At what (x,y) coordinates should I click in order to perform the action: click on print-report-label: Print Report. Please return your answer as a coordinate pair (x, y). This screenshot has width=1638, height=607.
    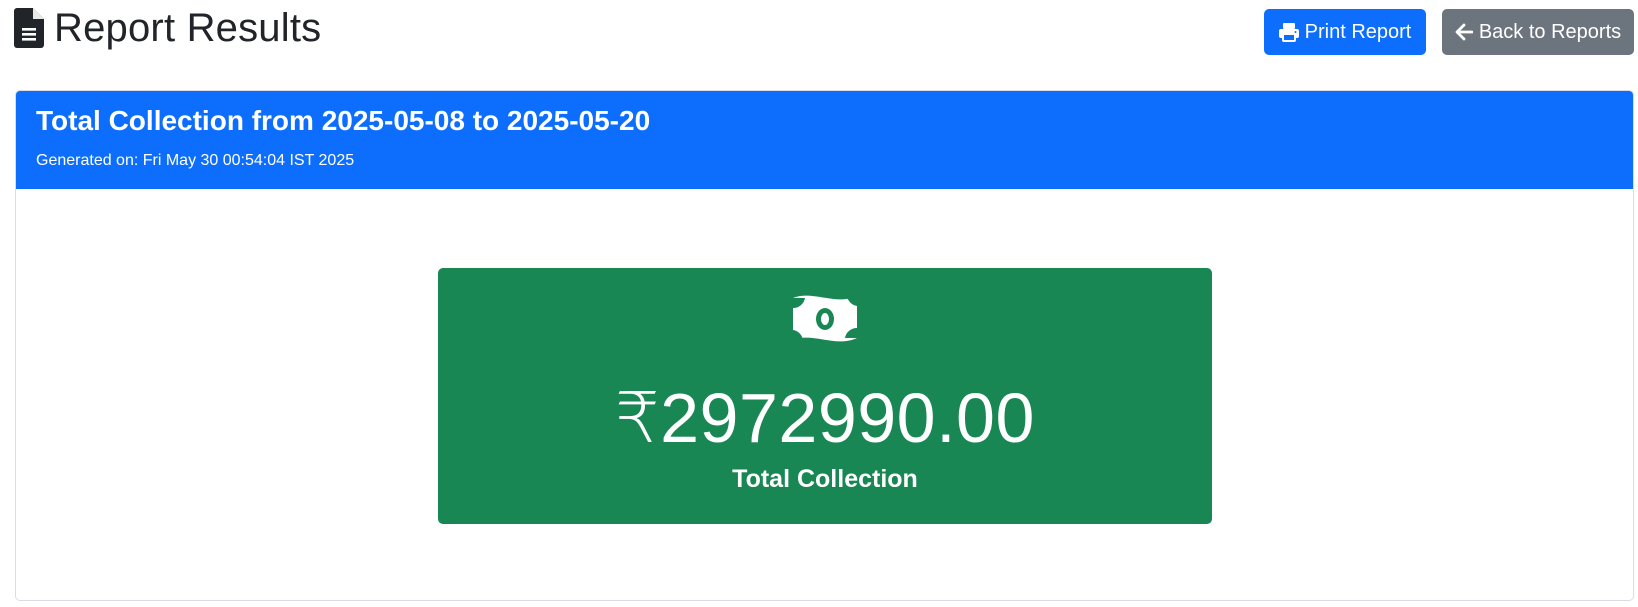
    Looking at the image, I should click on (1358, 31).